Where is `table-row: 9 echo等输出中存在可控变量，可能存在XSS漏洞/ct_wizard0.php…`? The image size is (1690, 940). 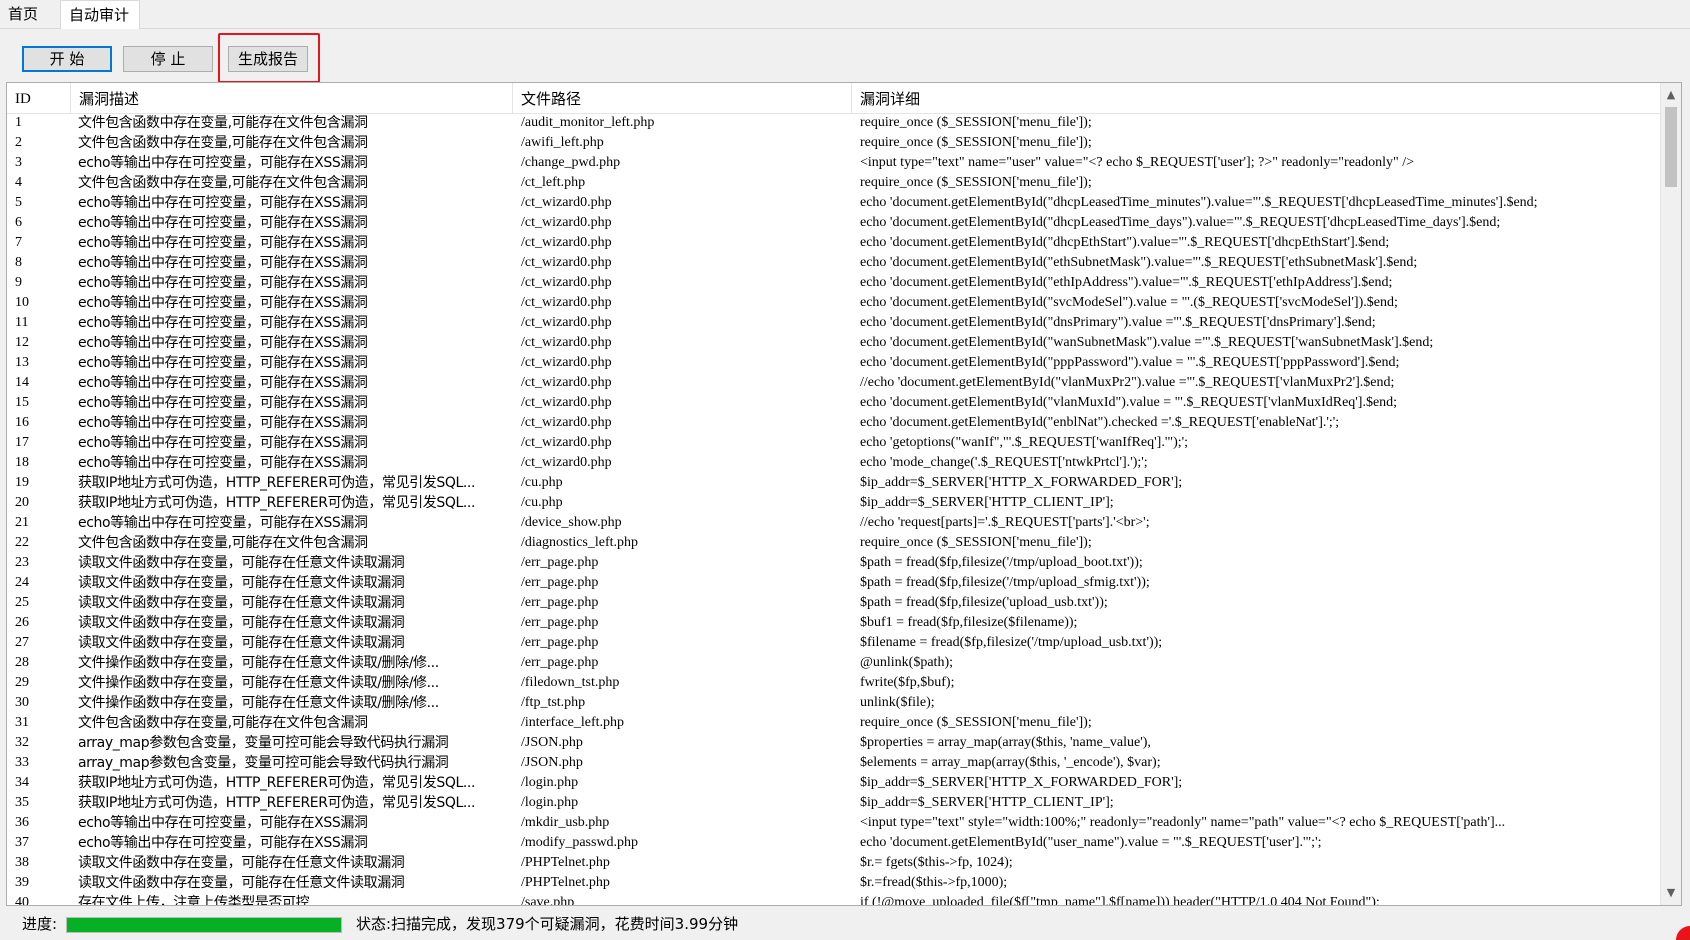
table-row: 9 echo等输出中存在可控变量，可能存在XSS漏洞/ct_wizard0.php… is located at coordinates (834, 283).